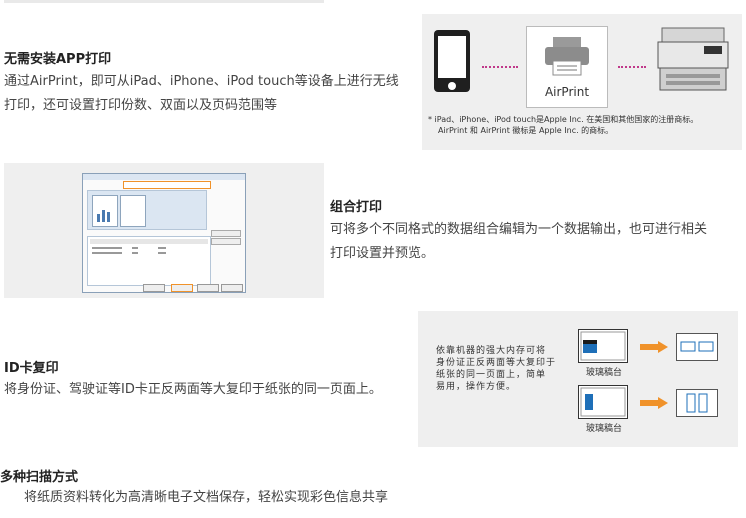  I want to click on print-dialog-screenshot, so click(164, 233).